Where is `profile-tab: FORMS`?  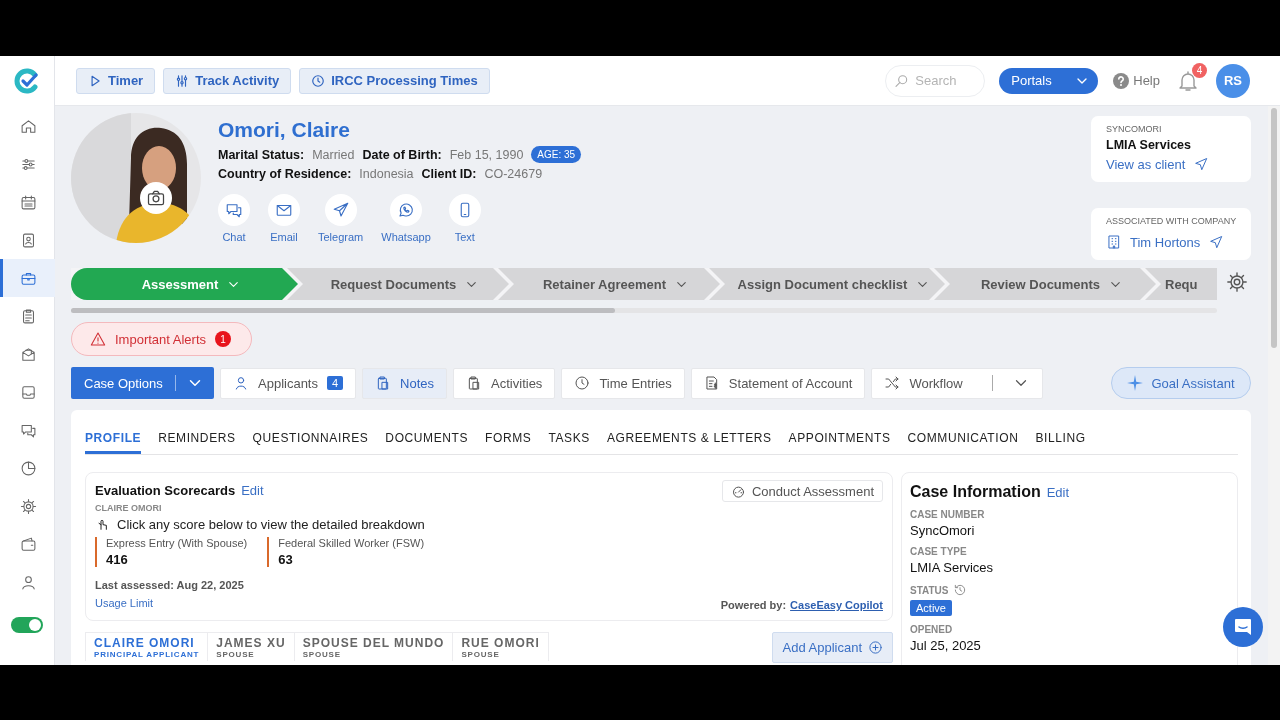 profile-tab: FORMS is located at coordinates (508, 442).